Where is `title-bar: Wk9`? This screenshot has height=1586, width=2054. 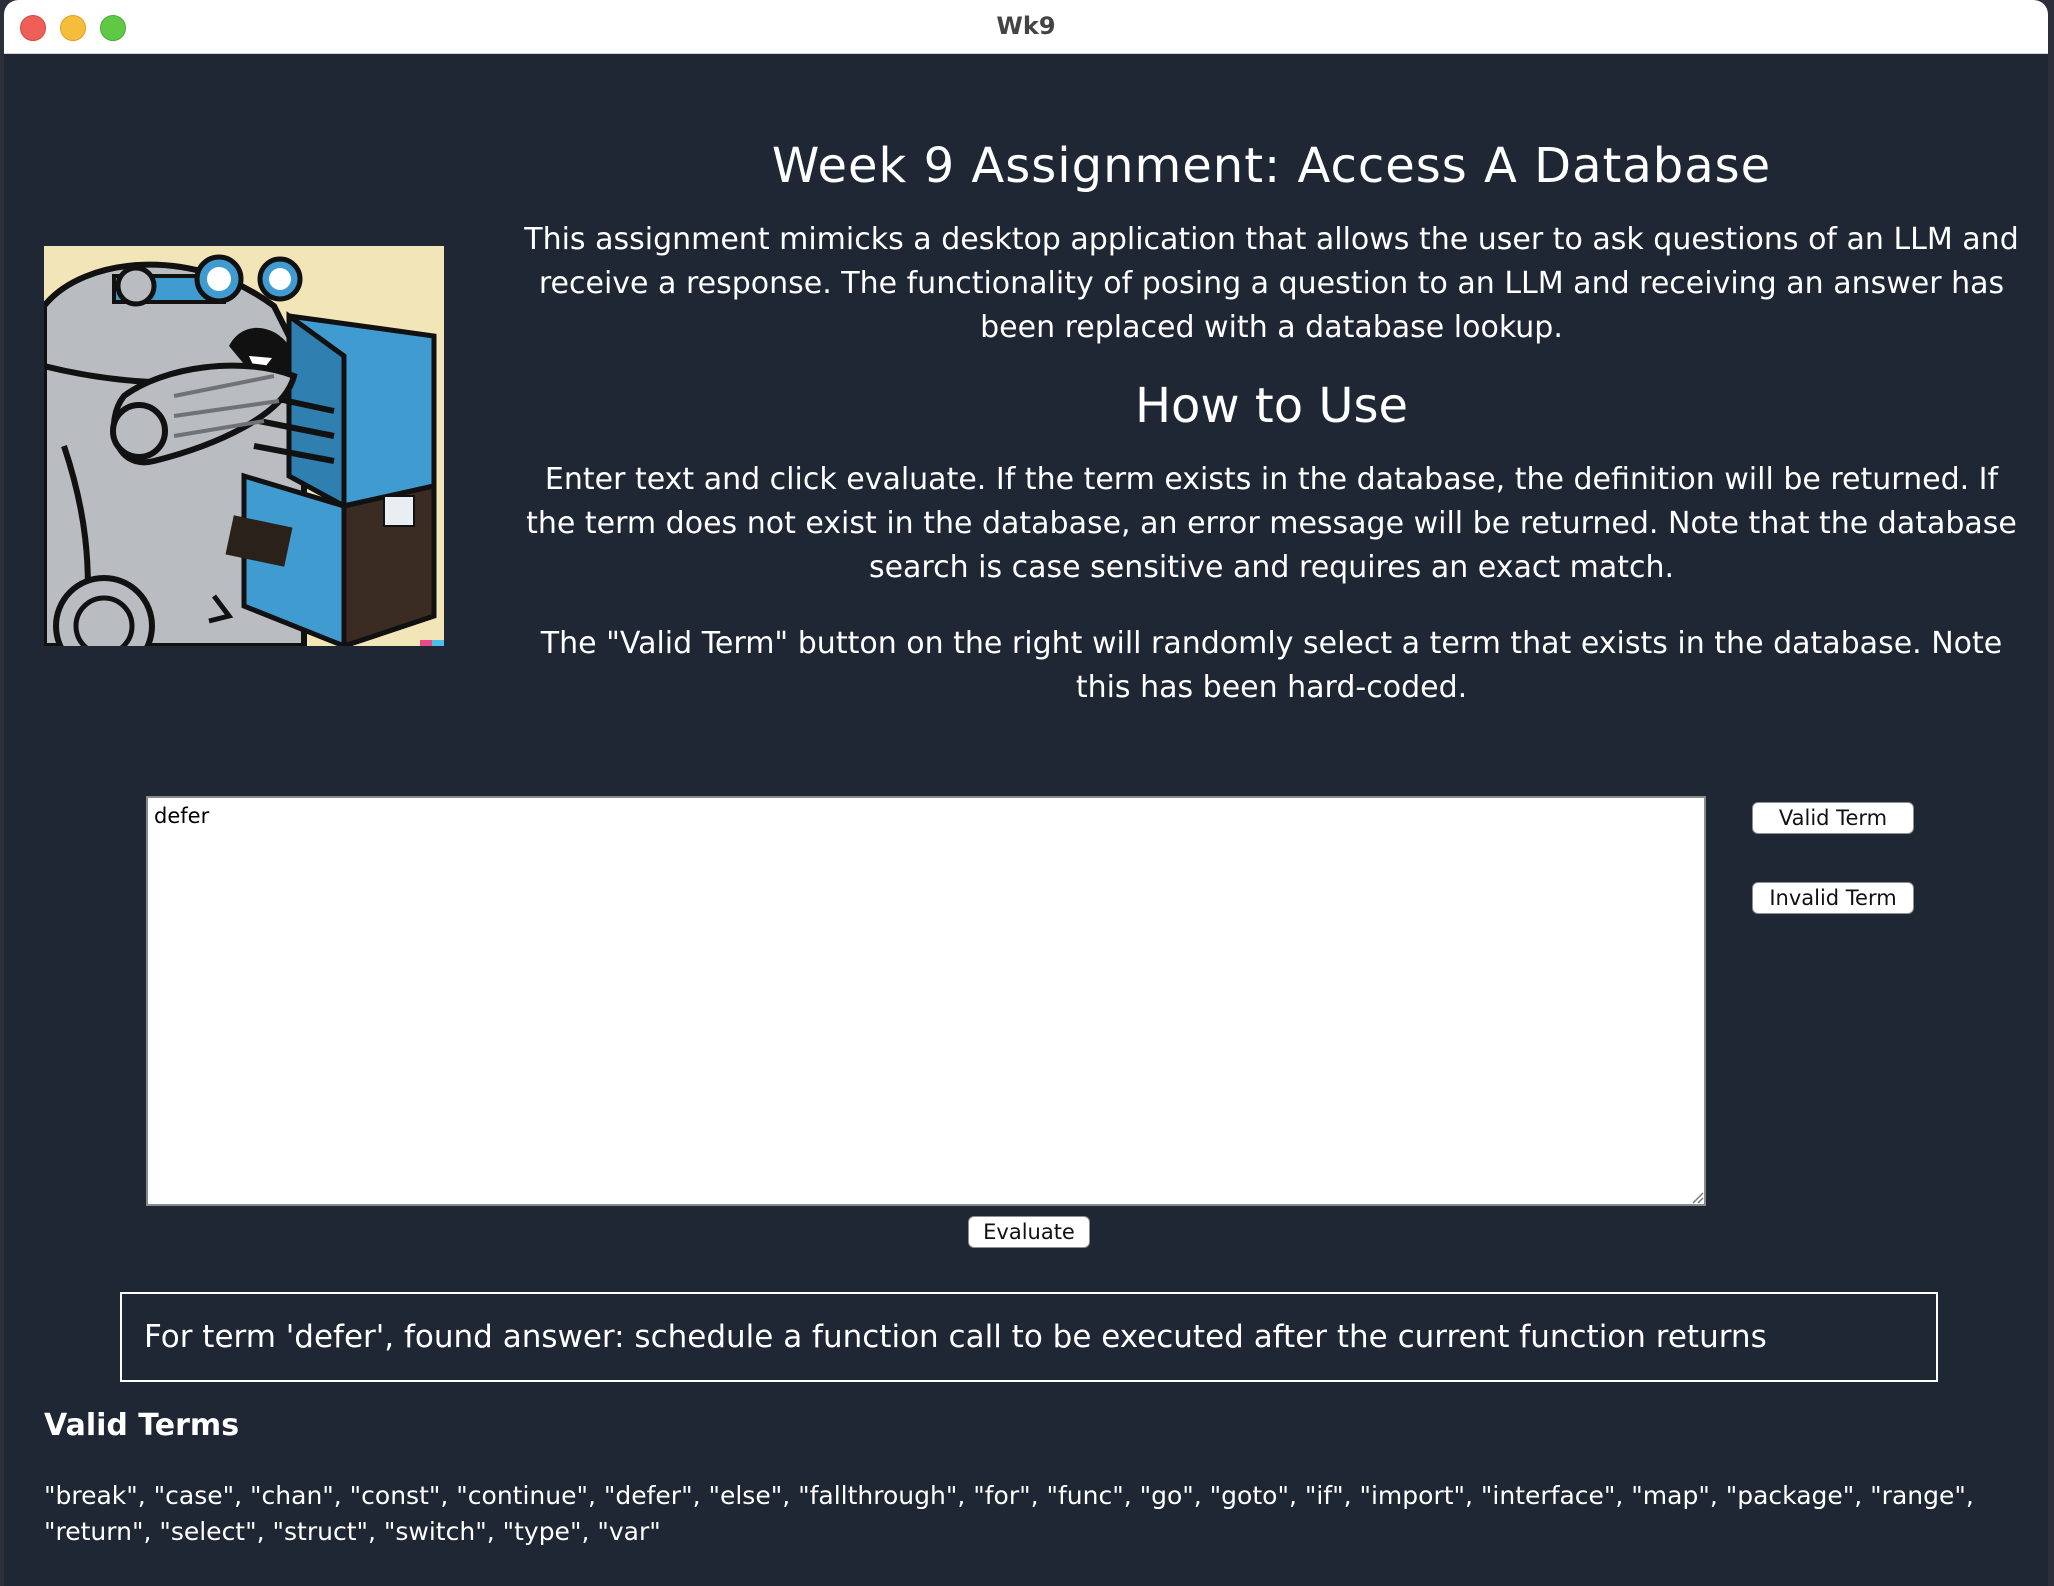 title-bar: Wk9 is located at coordinates (1026, 27).